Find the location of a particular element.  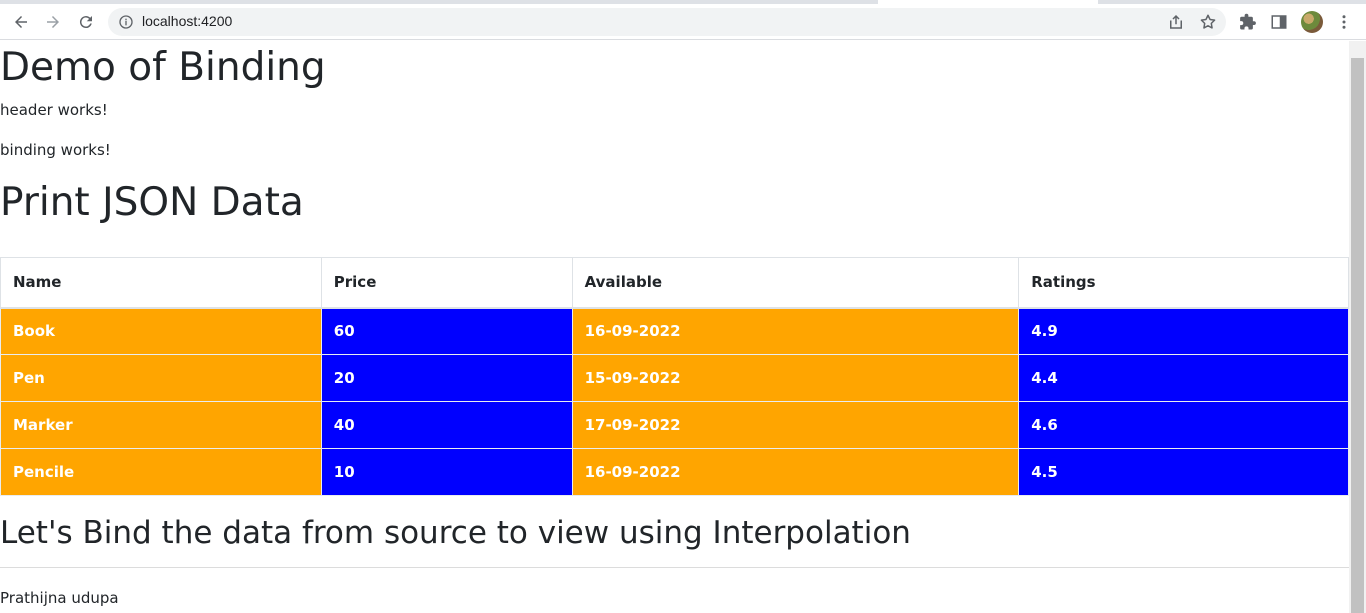

table-header-row: Name Price Available Ratings is located at coordinates (674, 283).